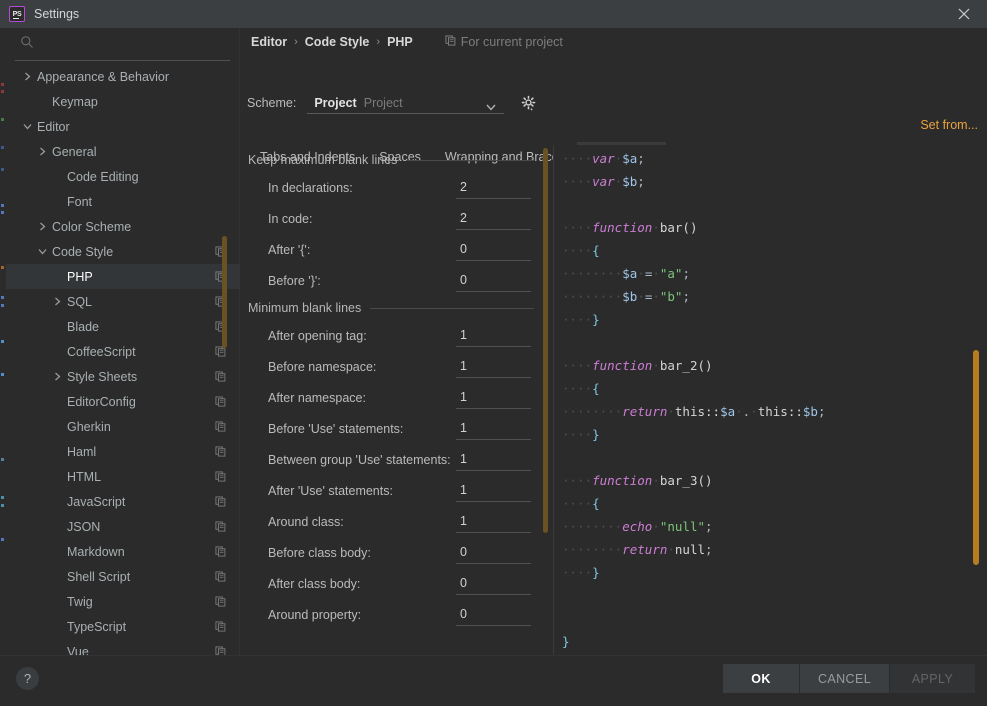 The image size is (987, 706). Describe the element at coordinates (89, 426) in the screenshot. I see `sidebar-item-label: Gherkin` at that location.